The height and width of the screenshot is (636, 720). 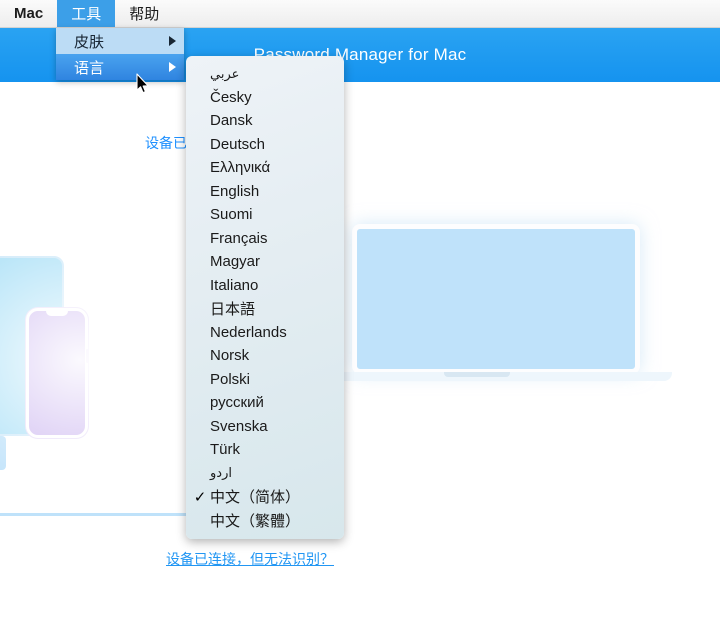 I want to click on tools-menu-item-1: 语言, so click(x=120, y=67).